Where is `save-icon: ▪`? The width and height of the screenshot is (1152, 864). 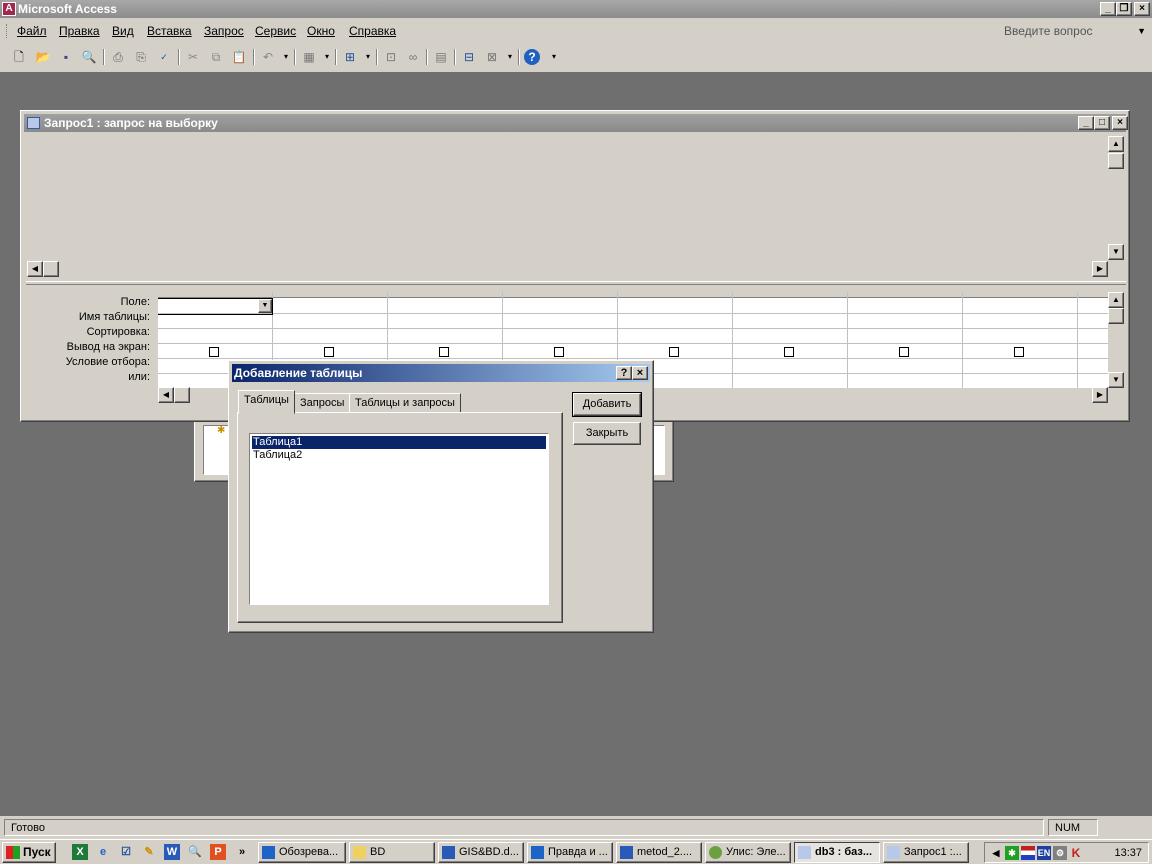 save-icon: ▪ is located at coordinates (66, 57).